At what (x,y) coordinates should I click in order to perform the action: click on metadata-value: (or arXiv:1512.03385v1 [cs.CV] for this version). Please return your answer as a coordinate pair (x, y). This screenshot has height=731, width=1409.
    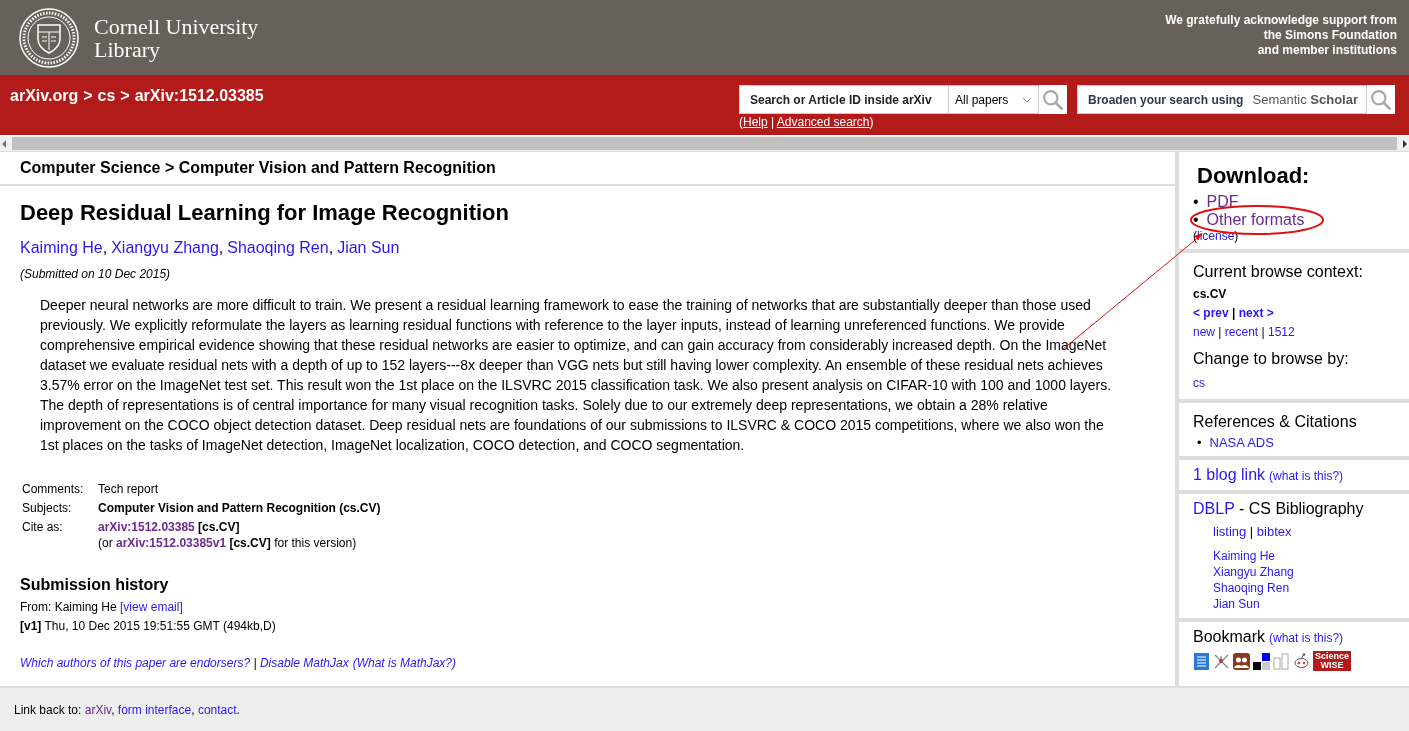
    Looking at the image, I should click on (228, 543).